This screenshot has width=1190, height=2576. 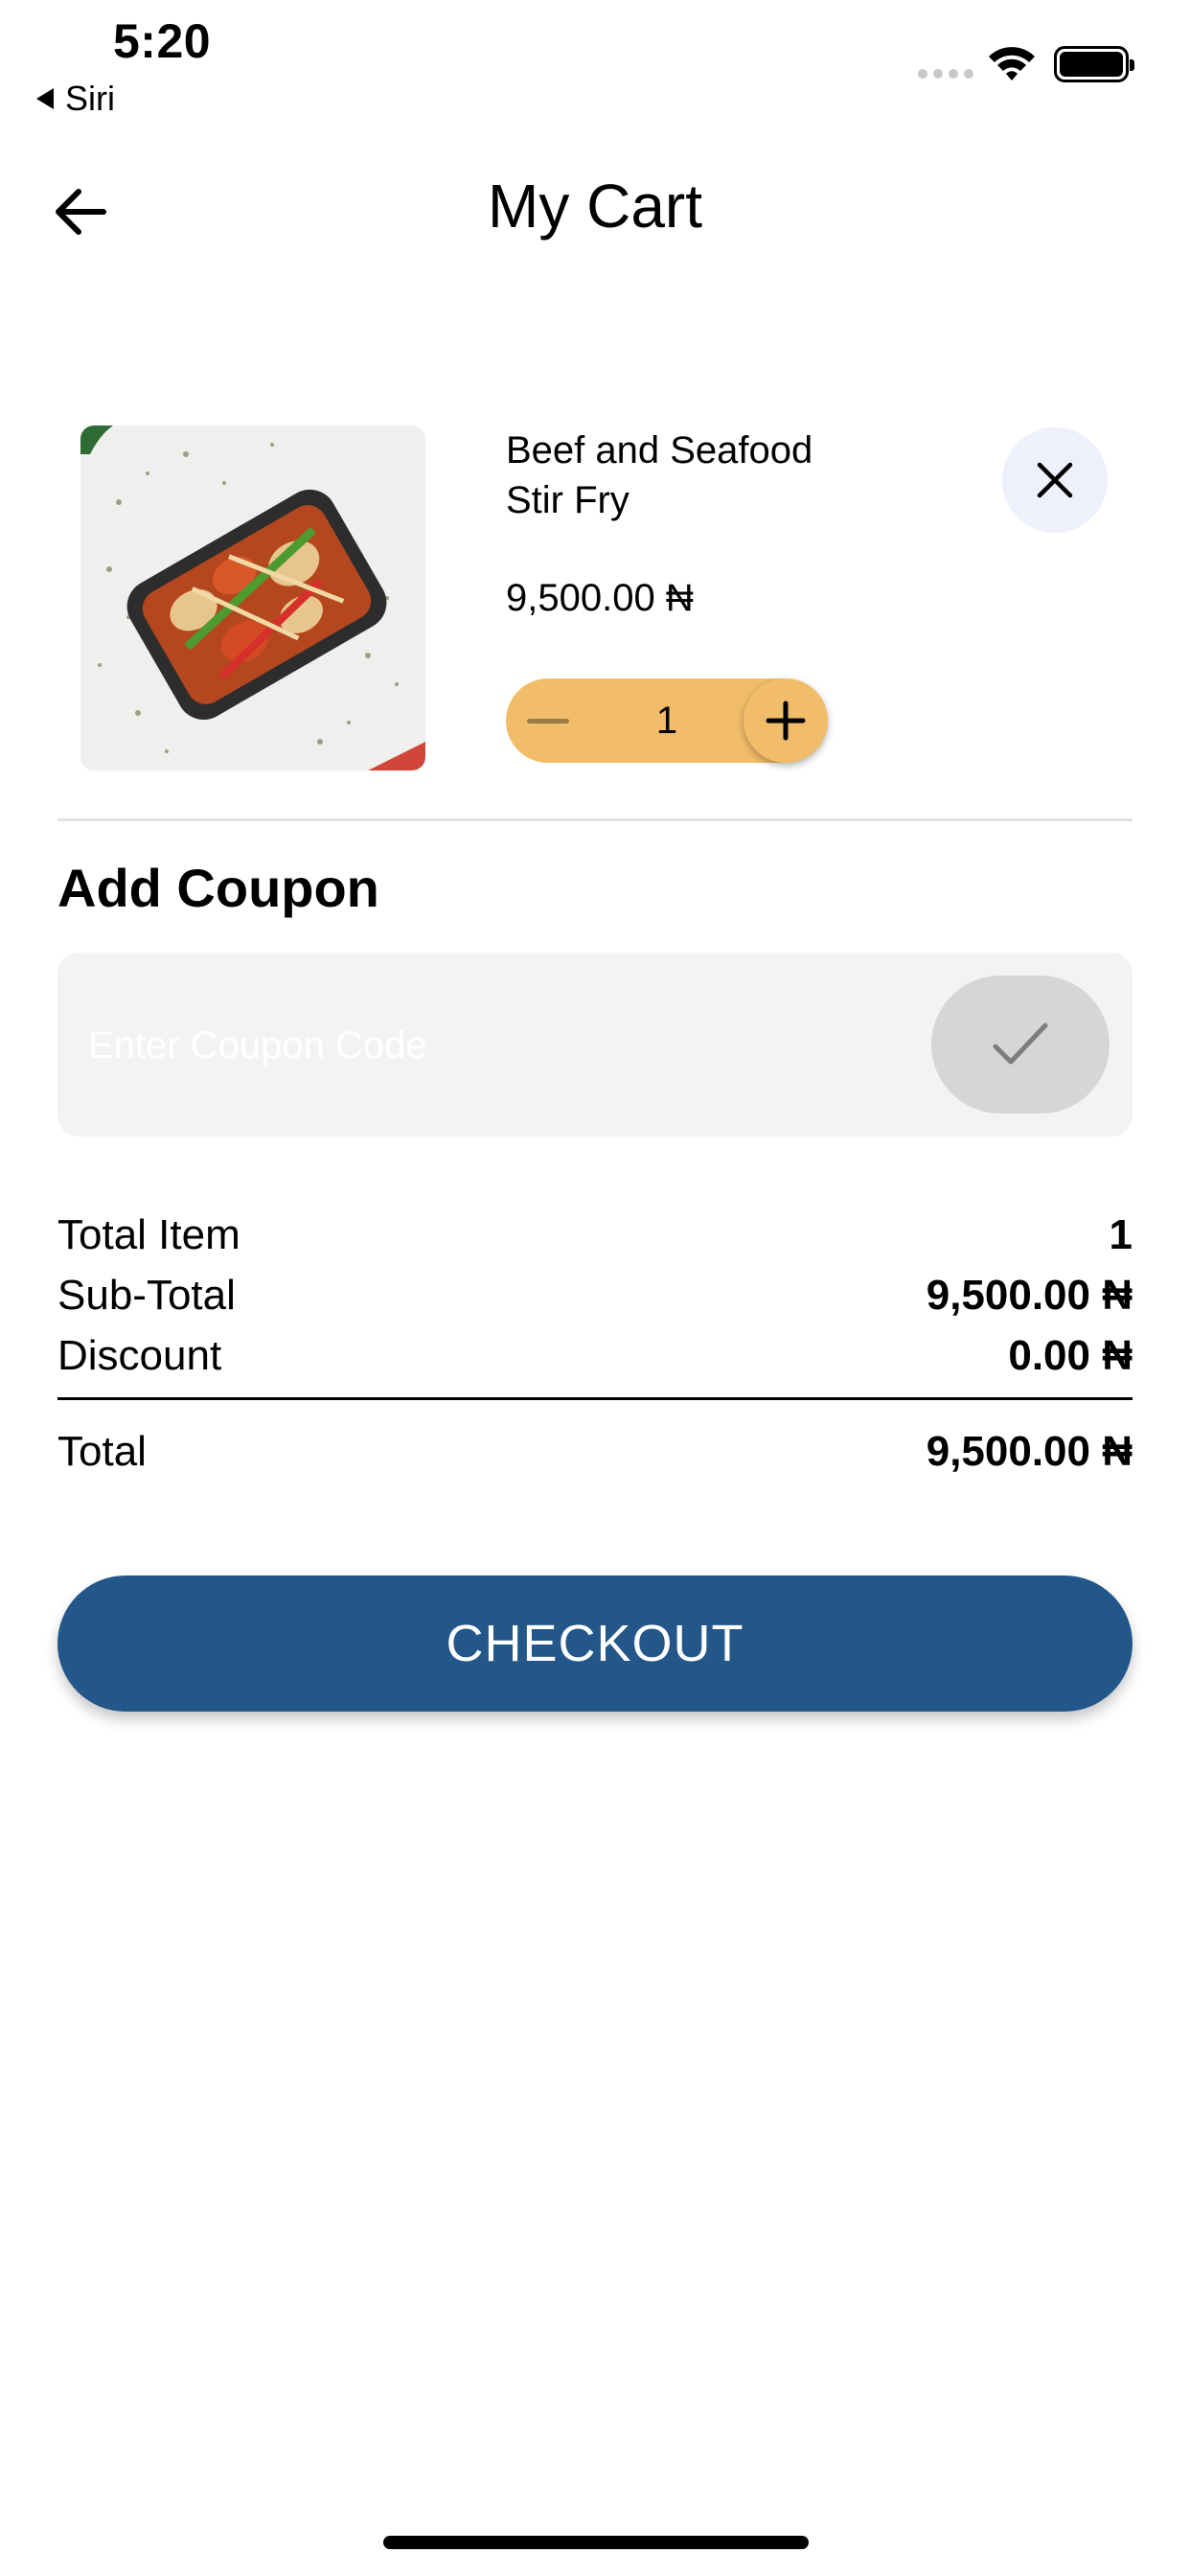 I want to click on check-icon, so click(x=1020, y=1044).